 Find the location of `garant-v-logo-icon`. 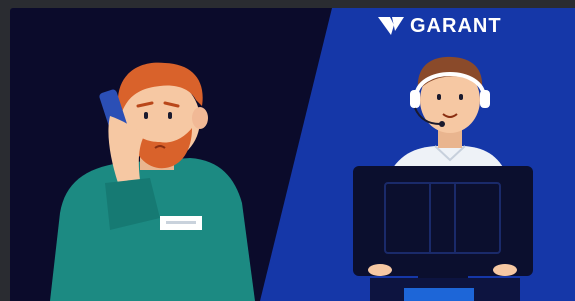

garant-v-logo-icon is located at coordinates (391, 26).